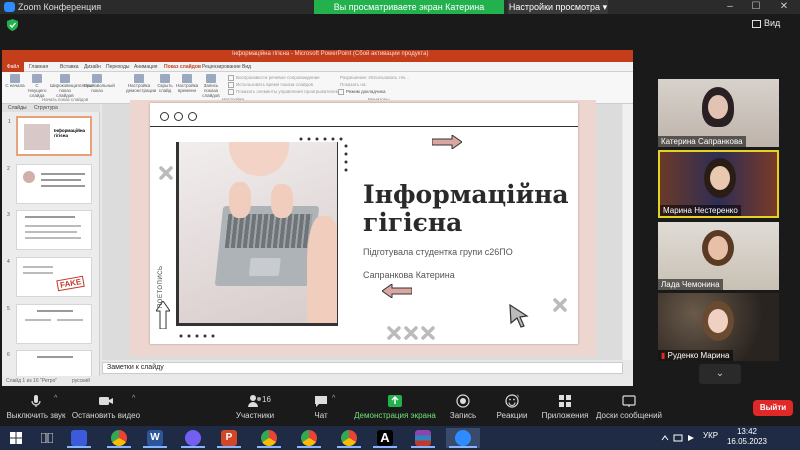 This screenshot has height=450, width=800. What do you see at coordinates (774, 26) in the screenshot?
I see `view-button: Вид` at bounding box center [774, 26].